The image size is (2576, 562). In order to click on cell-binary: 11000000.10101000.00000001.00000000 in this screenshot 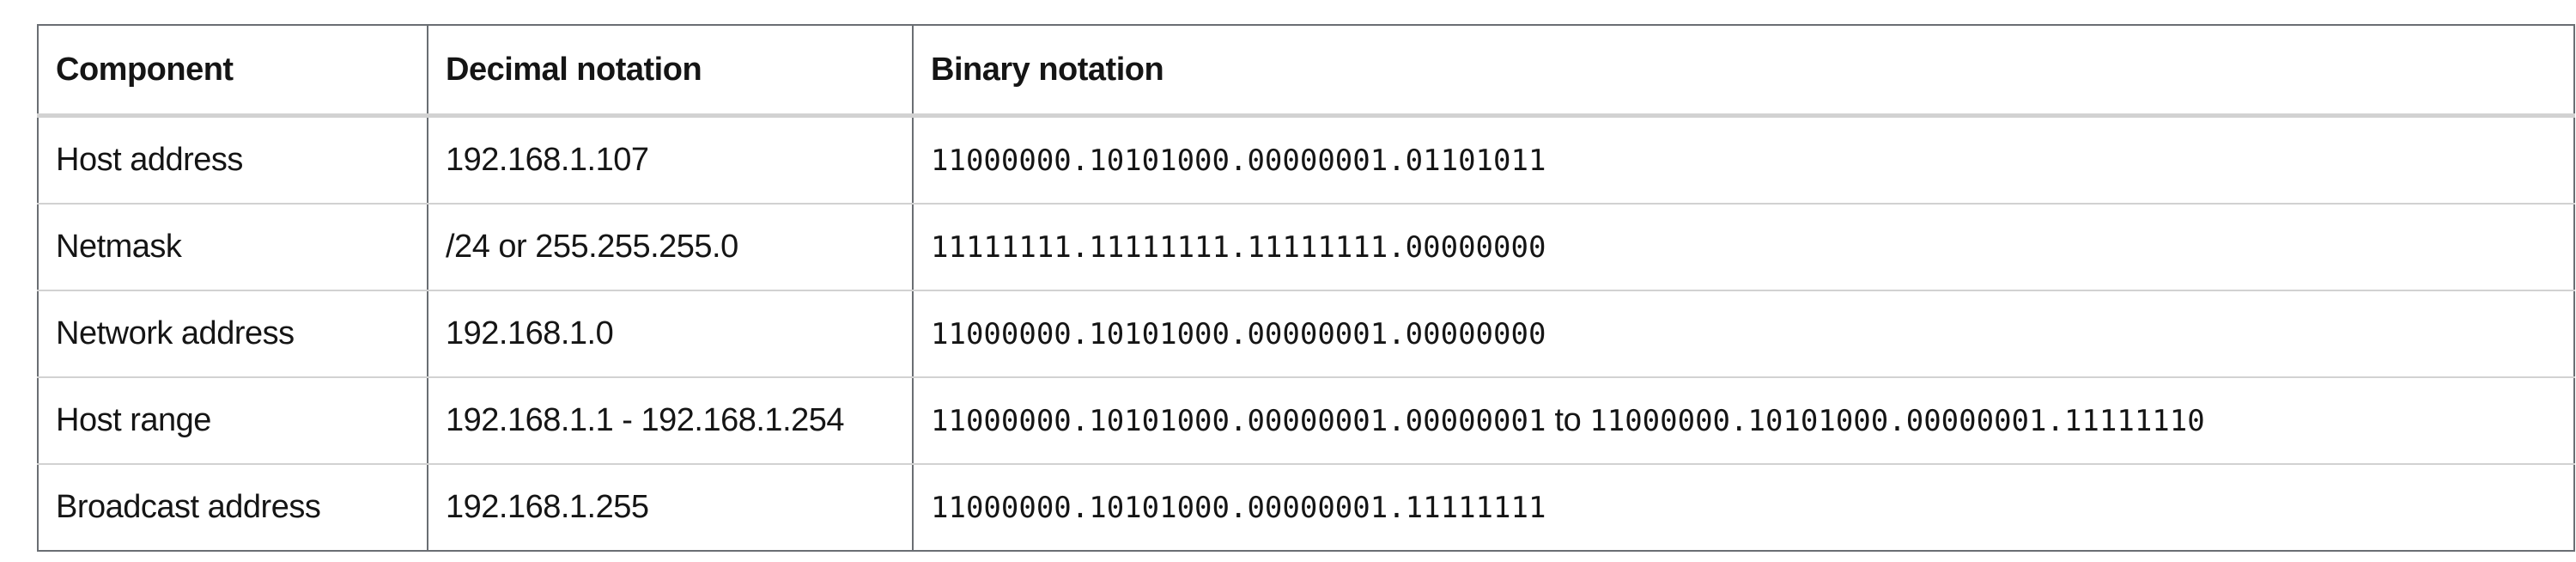, I will do `click(1744, 334)`.